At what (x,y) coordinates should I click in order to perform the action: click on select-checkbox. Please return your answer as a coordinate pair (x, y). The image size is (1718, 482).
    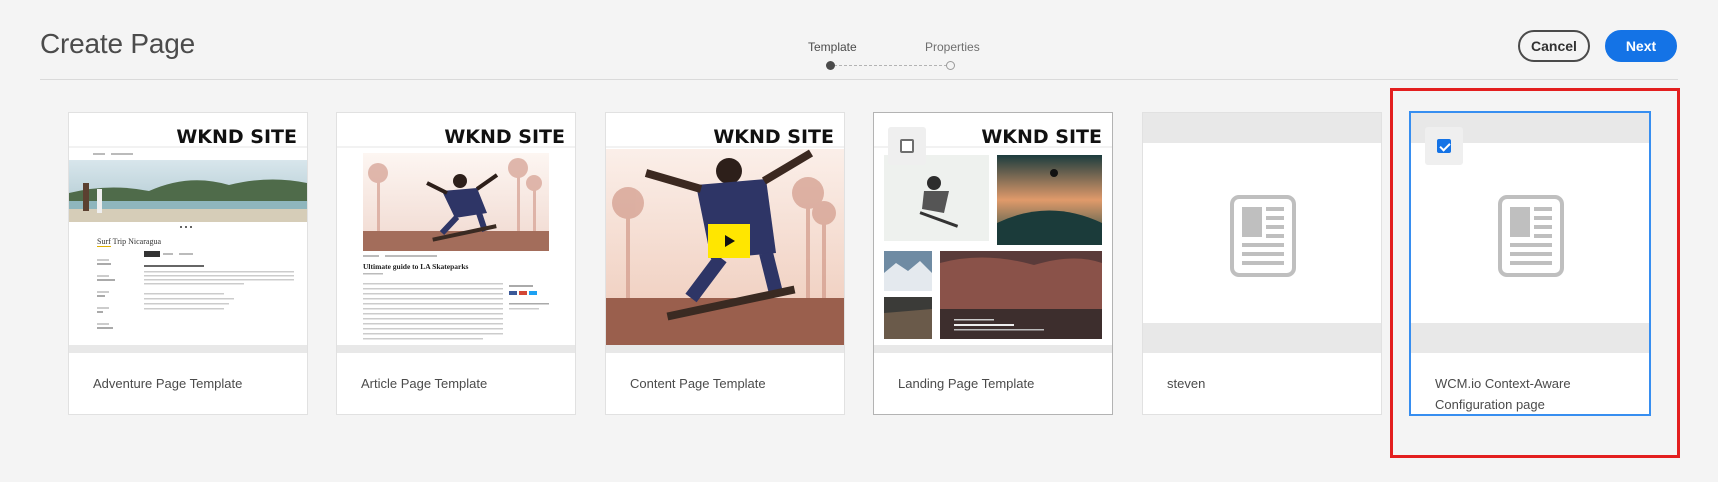
    Looking at the image, I should click on (907, 146).